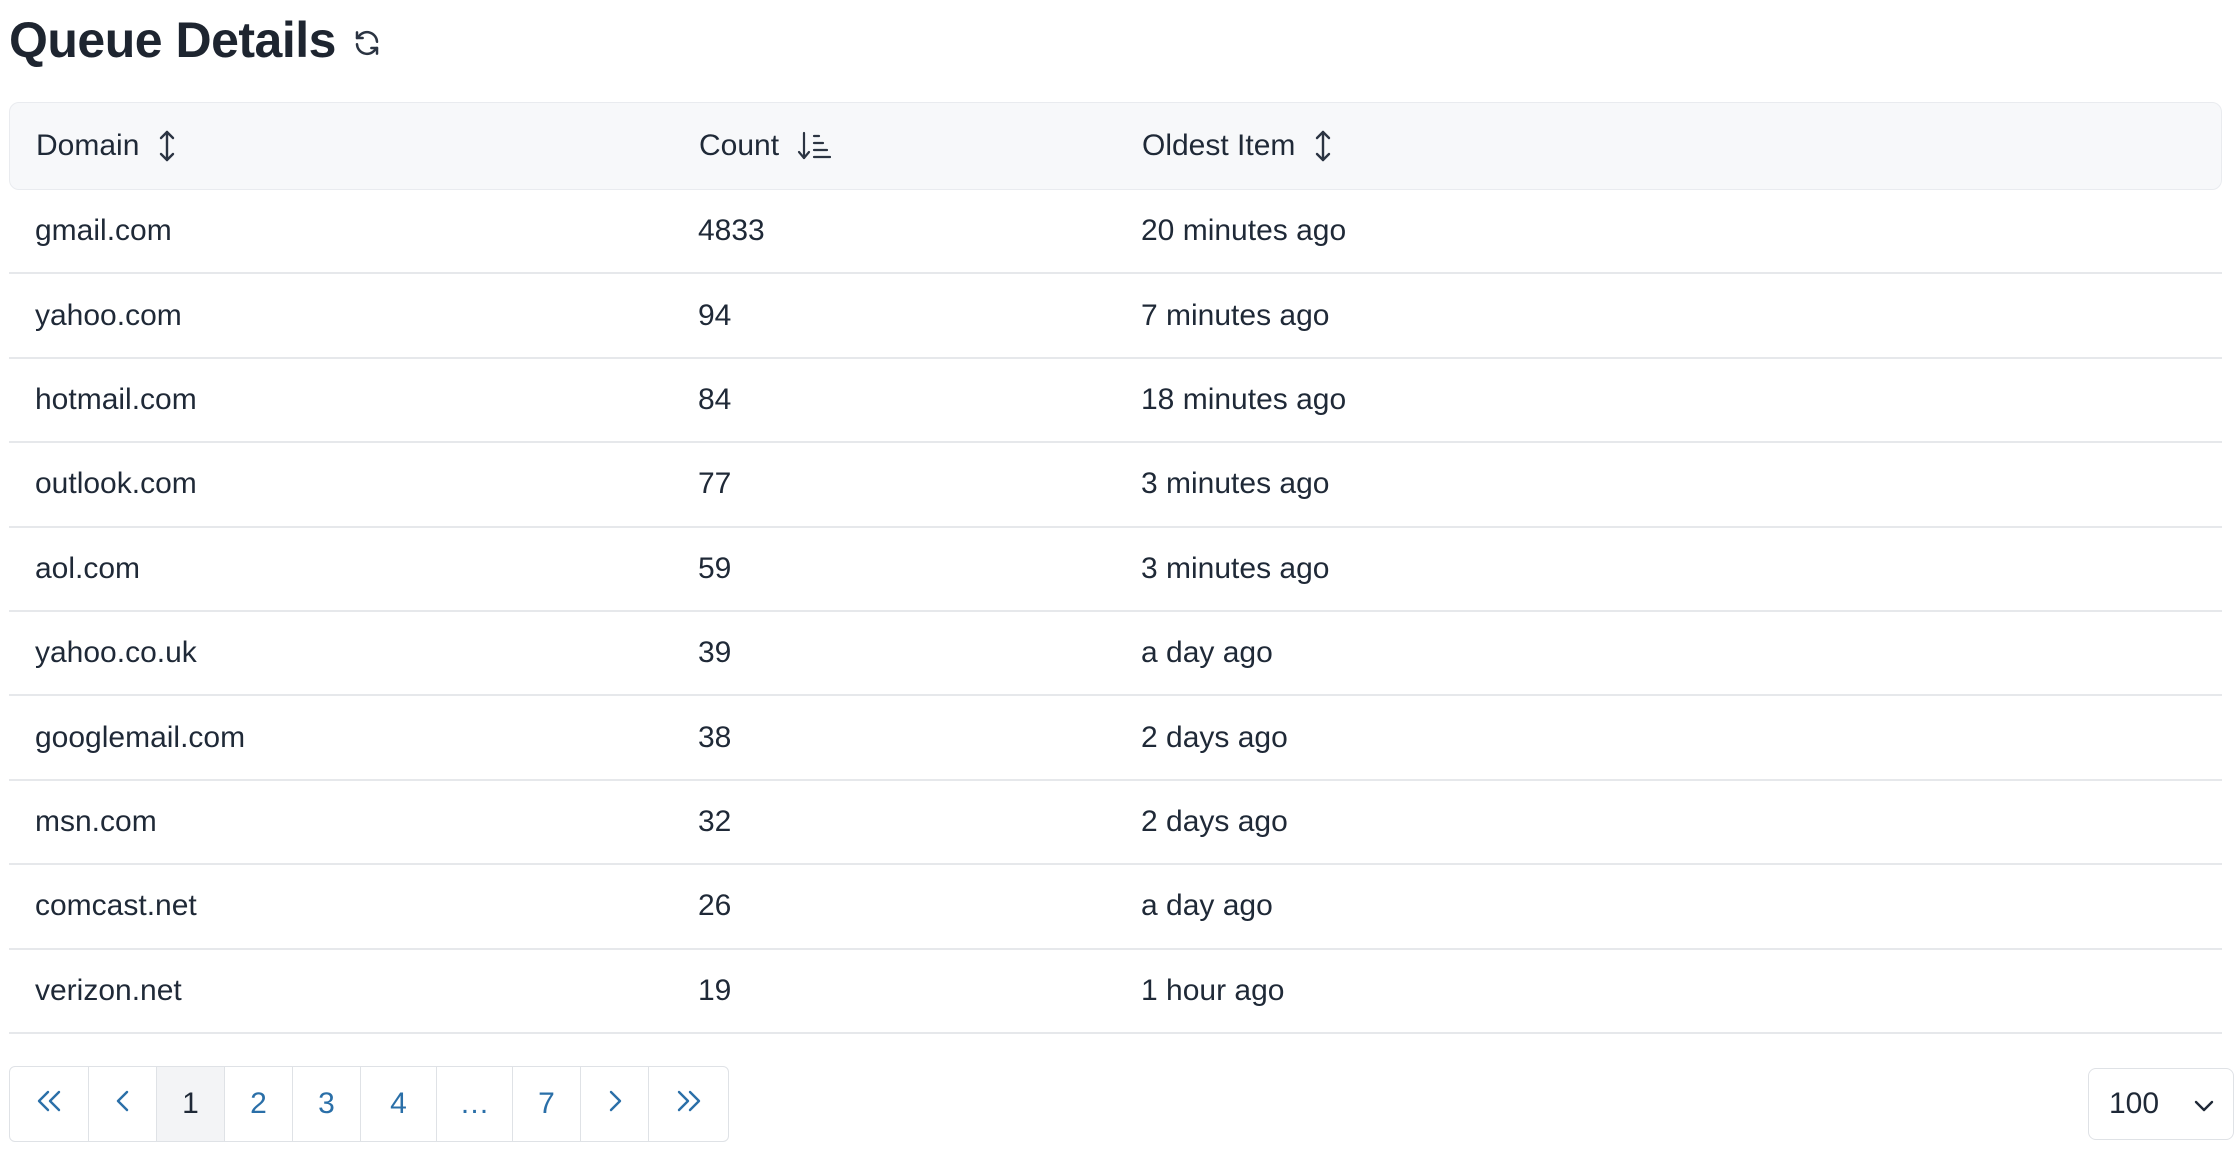  What do you see at coordinates (715, 399) in the screenshot?
I see `cell-count: 84` at bounding box center [715, 399].